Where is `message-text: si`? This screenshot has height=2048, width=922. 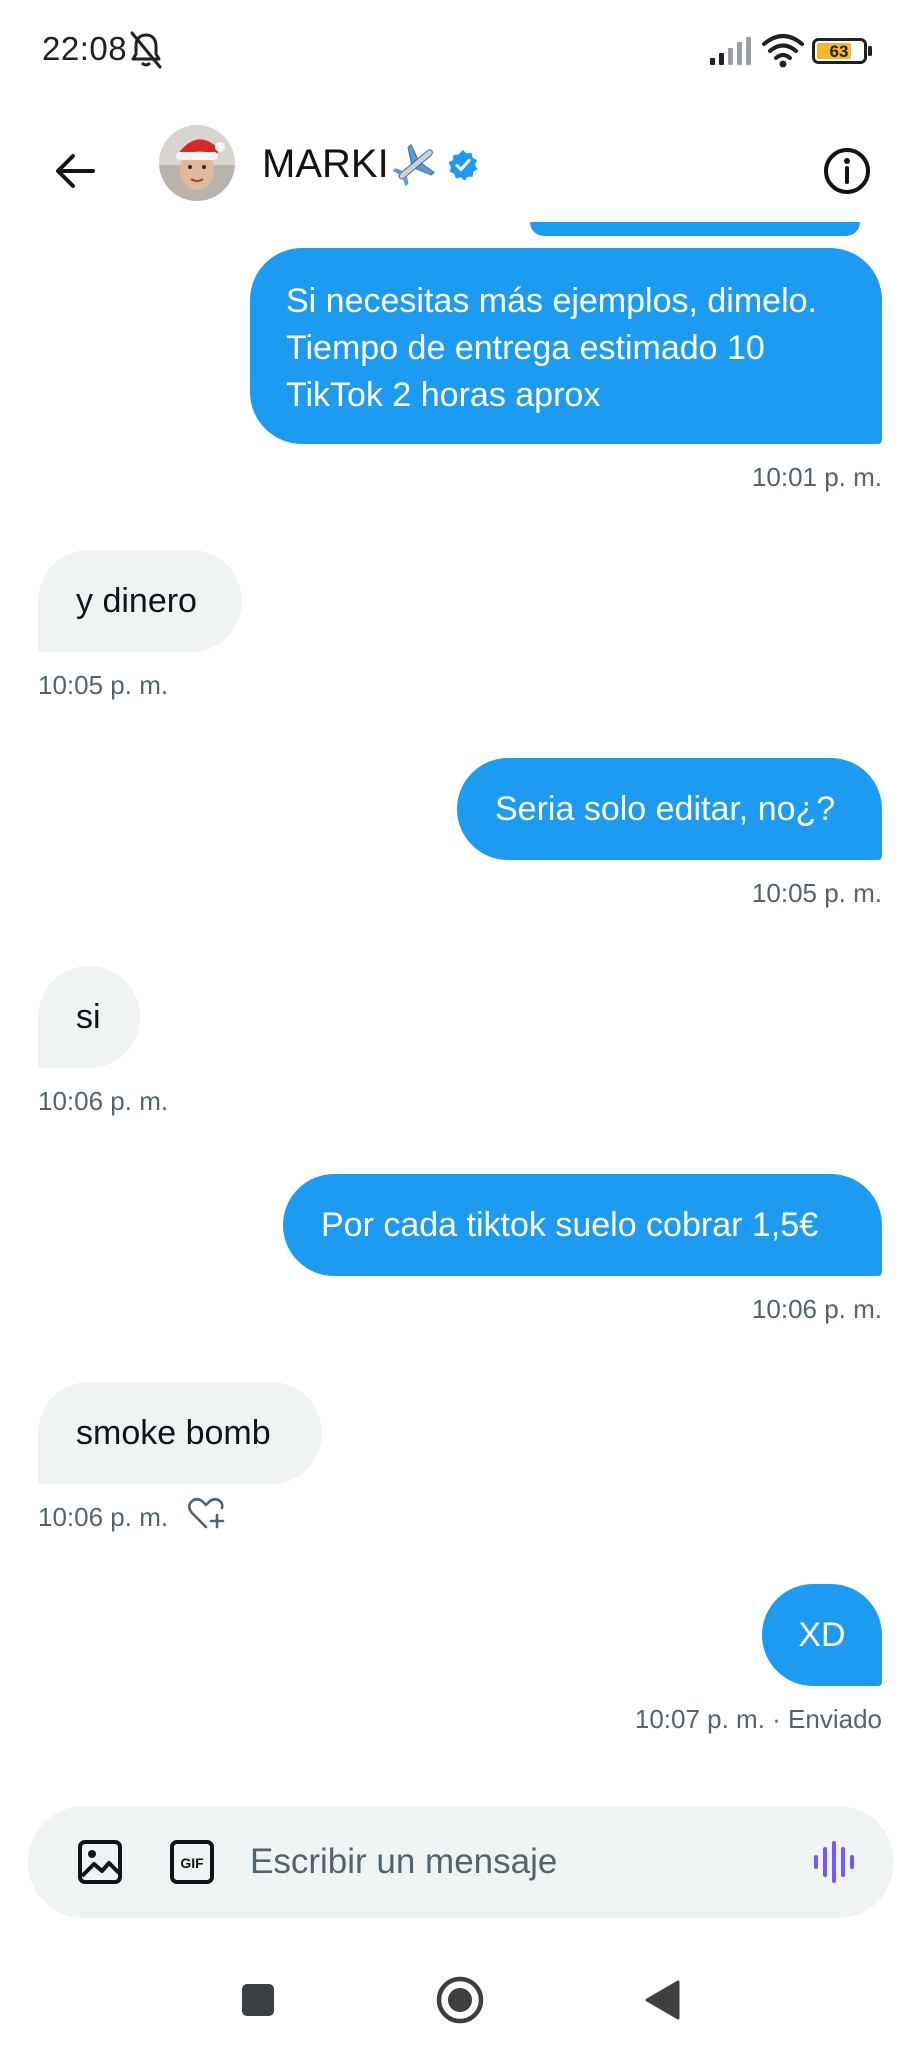 message-text: si is located at coordinates (88, 1016).